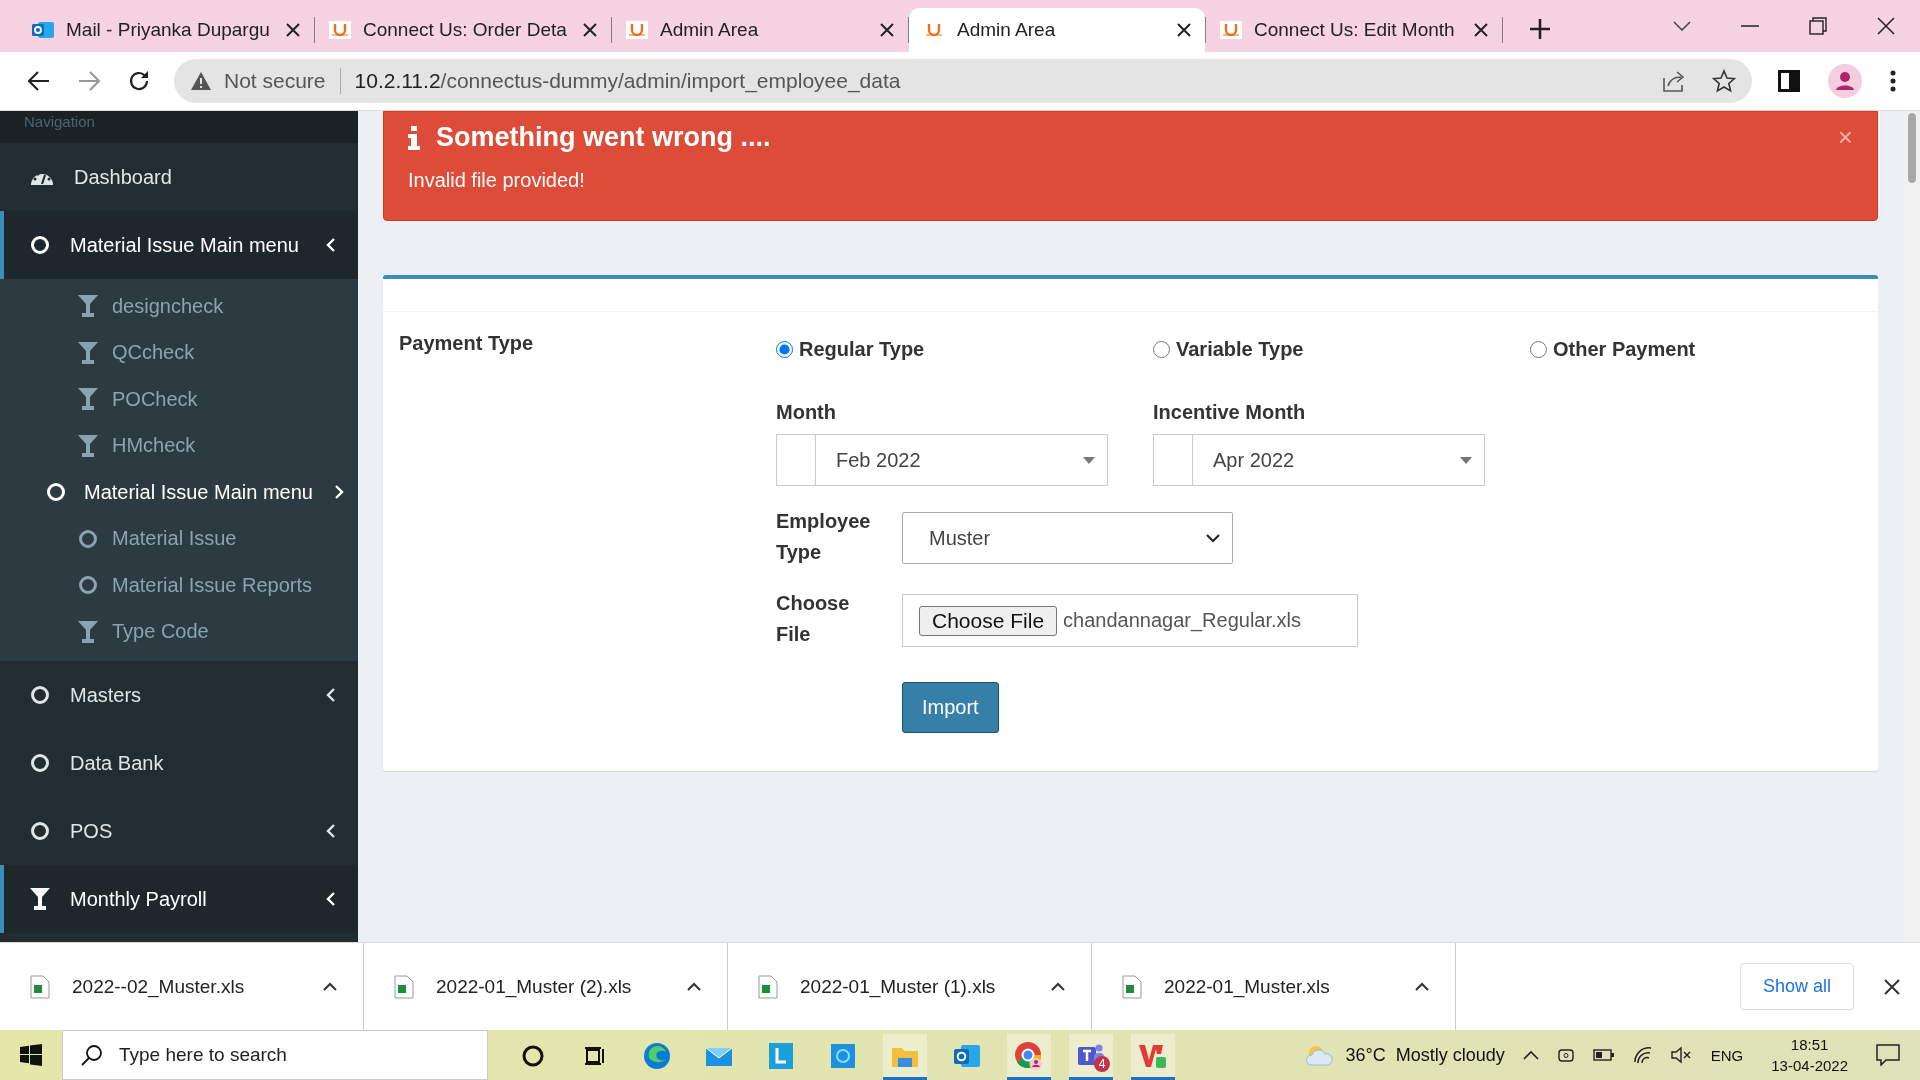  Describe the element at coordinates (824, 537) in the screenshot. I see `field-label: Employee Type` at that location.